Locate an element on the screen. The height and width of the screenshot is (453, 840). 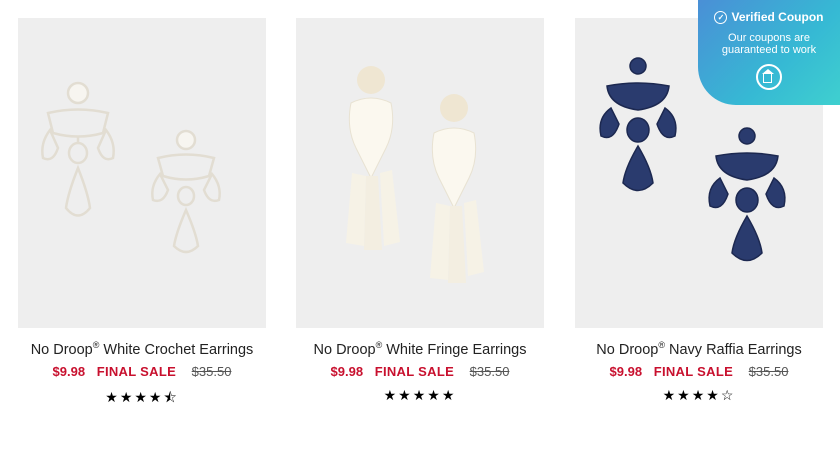
home-icon is located at coordinates (769, 77).